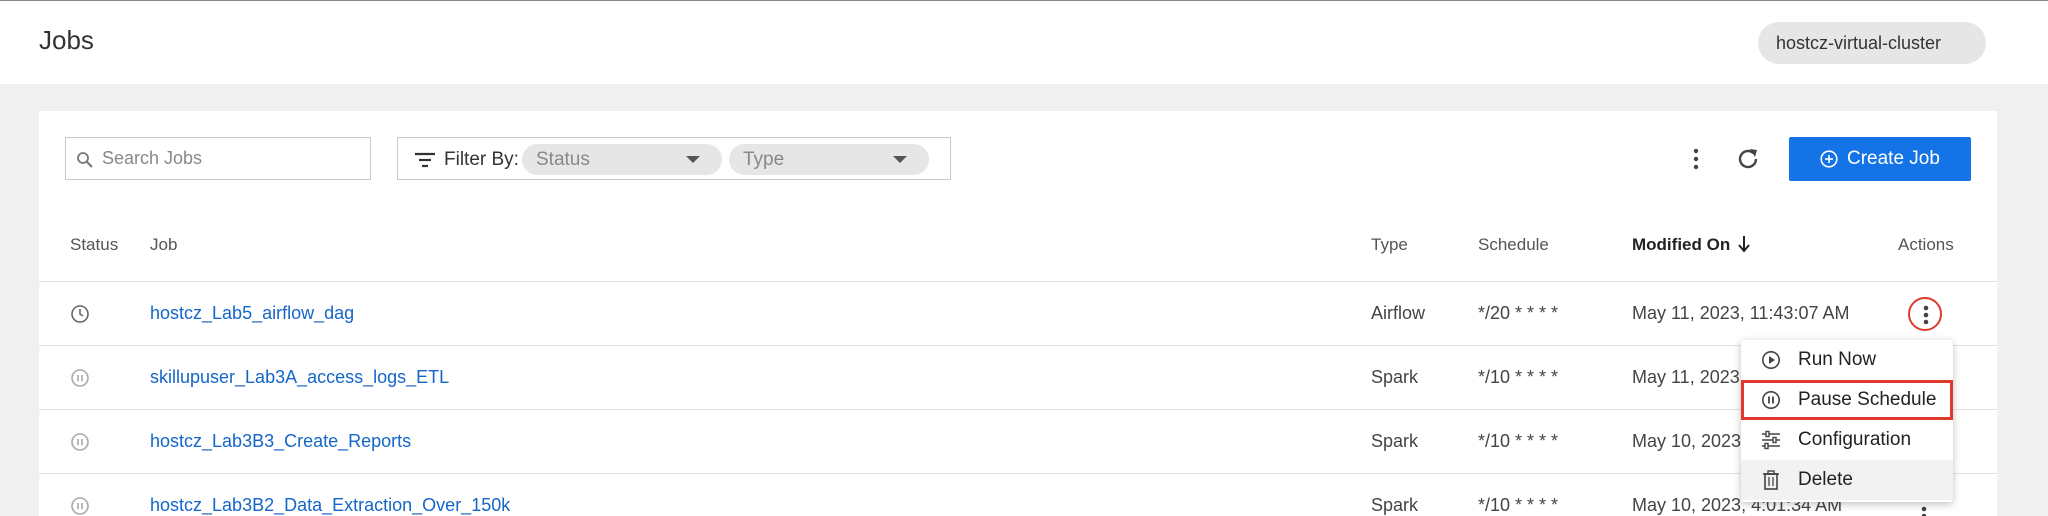  Describe the element at coordinates (481, 159) in the screenshot. I see `filter-label: Filter By:` at that location.